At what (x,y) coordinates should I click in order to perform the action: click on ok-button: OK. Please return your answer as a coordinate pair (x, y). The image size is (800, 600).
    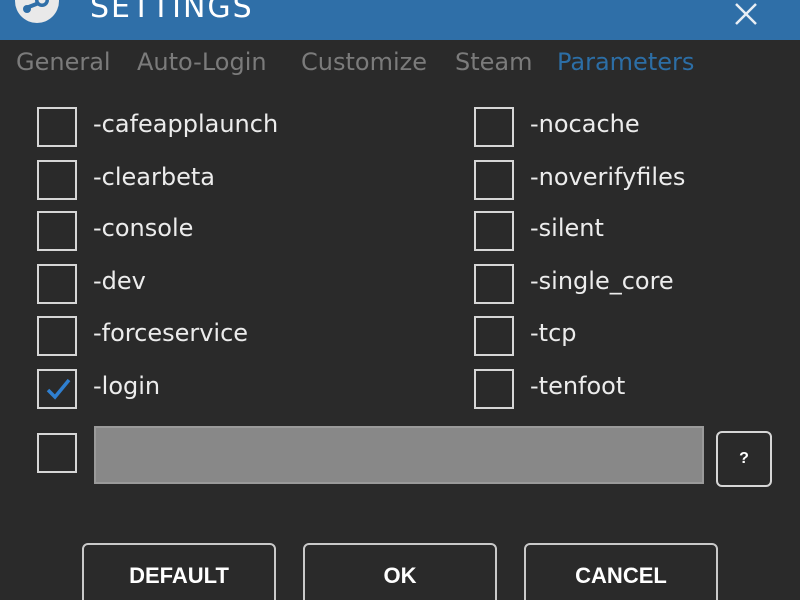
    Looking at the image, I should click on (400, 571).